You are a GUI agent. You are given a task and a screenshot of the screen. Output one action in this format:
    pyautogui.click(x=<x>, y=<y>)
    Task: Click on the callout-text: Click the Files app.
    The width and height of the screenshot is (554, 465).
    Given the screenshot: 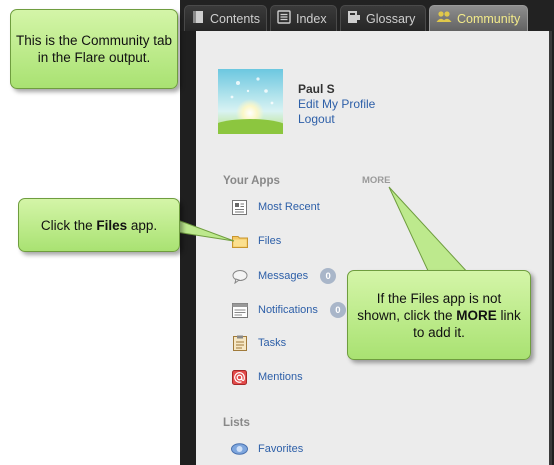 What is the action you would take?
    pyautogui.click(x=99, y=225)
    